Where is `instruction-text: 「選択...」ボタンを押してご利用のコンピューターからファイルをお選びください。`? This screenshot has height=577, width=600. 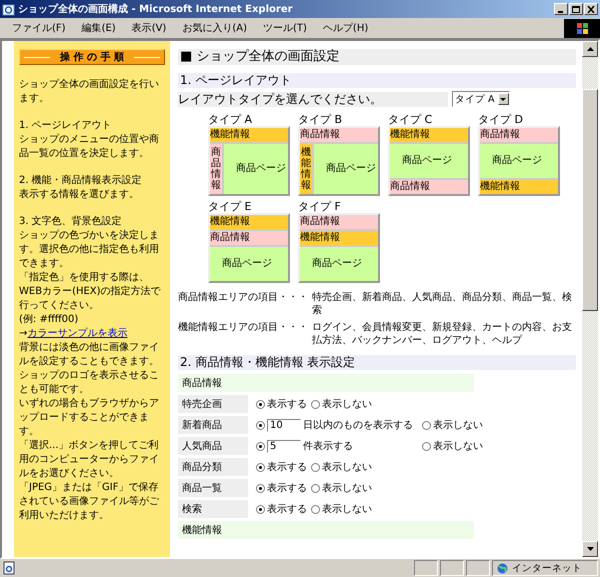
instruction-text: 「選択...」ボタンを押してご利用のコンピューターからファイルをお選びください。 is located at coordinates (89, 460).